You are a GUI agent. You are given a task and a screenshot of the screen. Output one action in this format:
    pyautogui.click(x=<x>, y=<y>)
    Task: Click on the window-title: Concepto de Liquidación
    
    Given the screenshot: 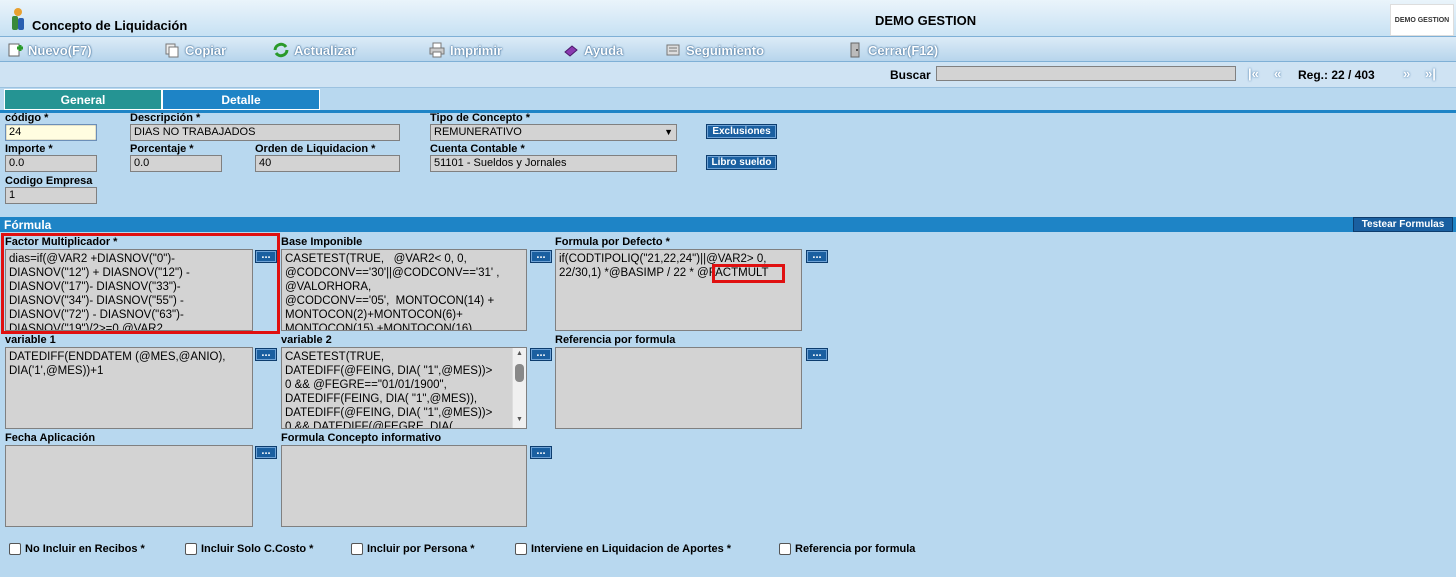 What is the action you would take?
    pyautogui.click(x=110, y=25)
    